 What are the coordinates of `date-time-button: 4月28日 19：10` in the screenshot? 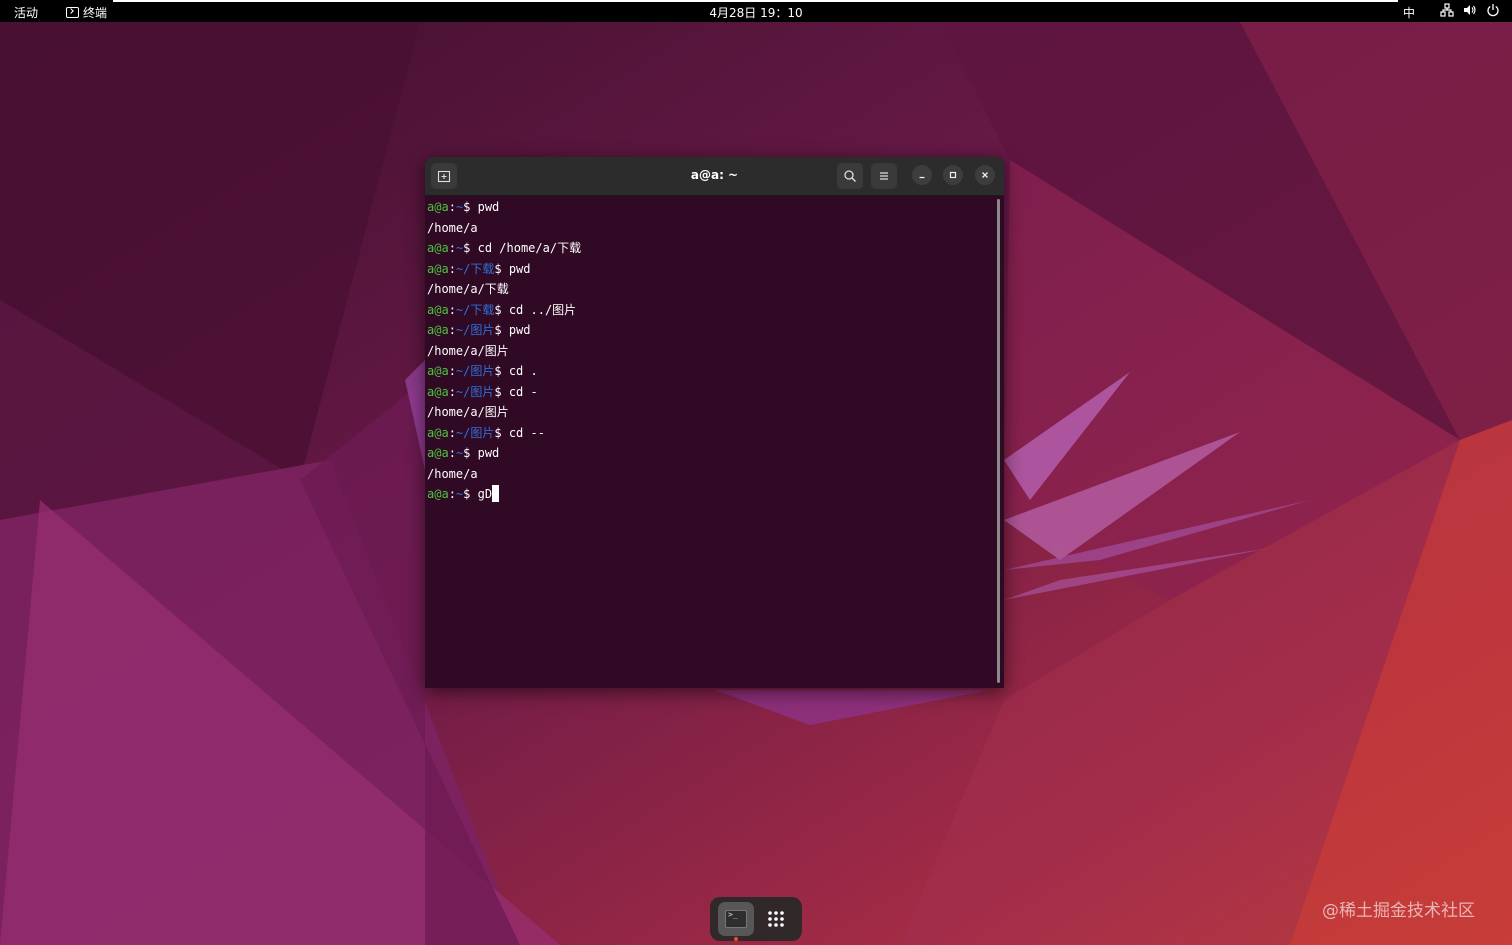 It's located at (755, 13).